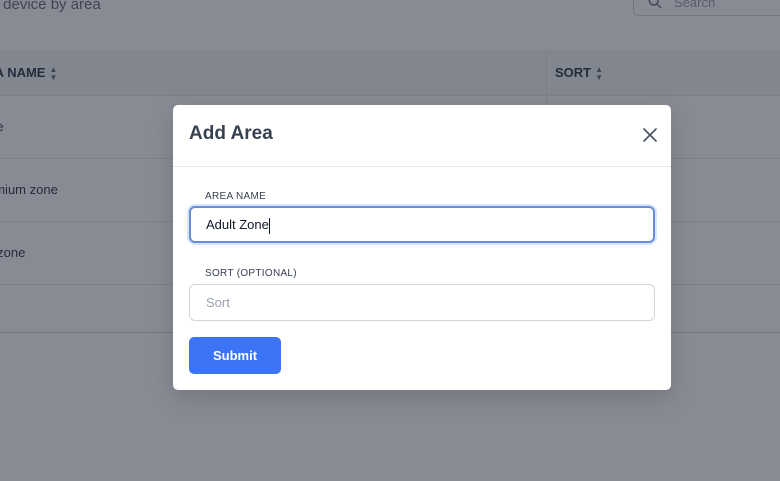 The height and width of the screenshot is (481, 780). Describe the element at coordinates (237, 224) in the screenshot. I see `area-name-value: Adult Zone` at that location.